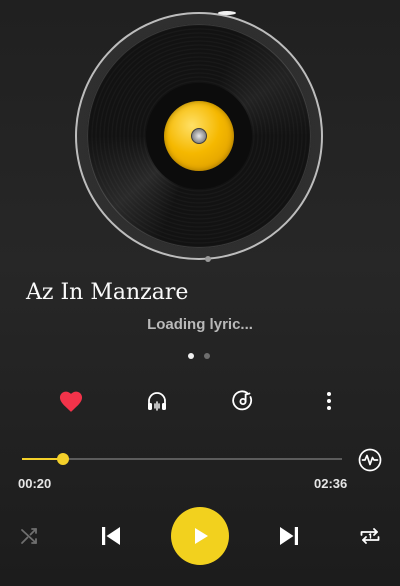 The image size is (400, 586). I want to click on total-time: 02:36, so click(331, 483).